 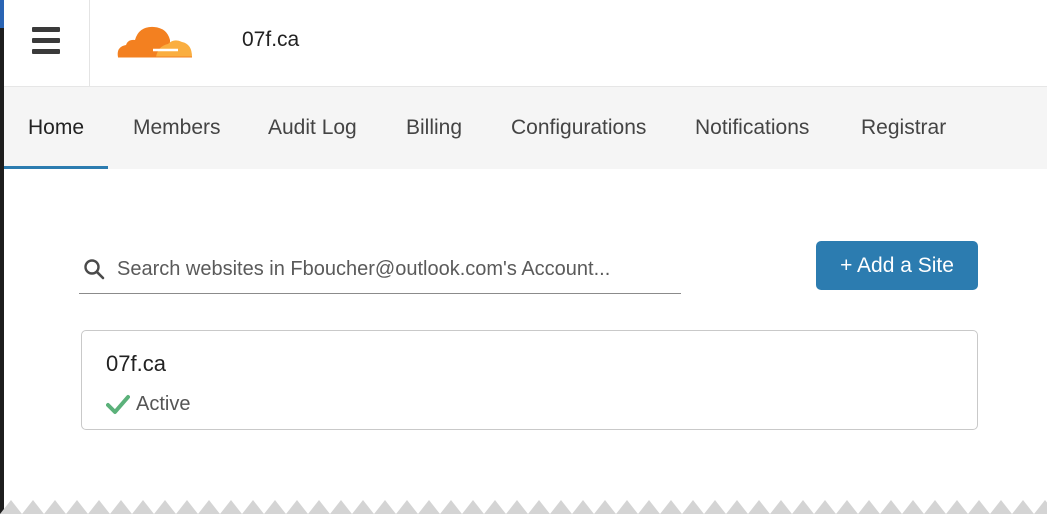 I want to click on tab-home: Home, so click(x=56, y=128).